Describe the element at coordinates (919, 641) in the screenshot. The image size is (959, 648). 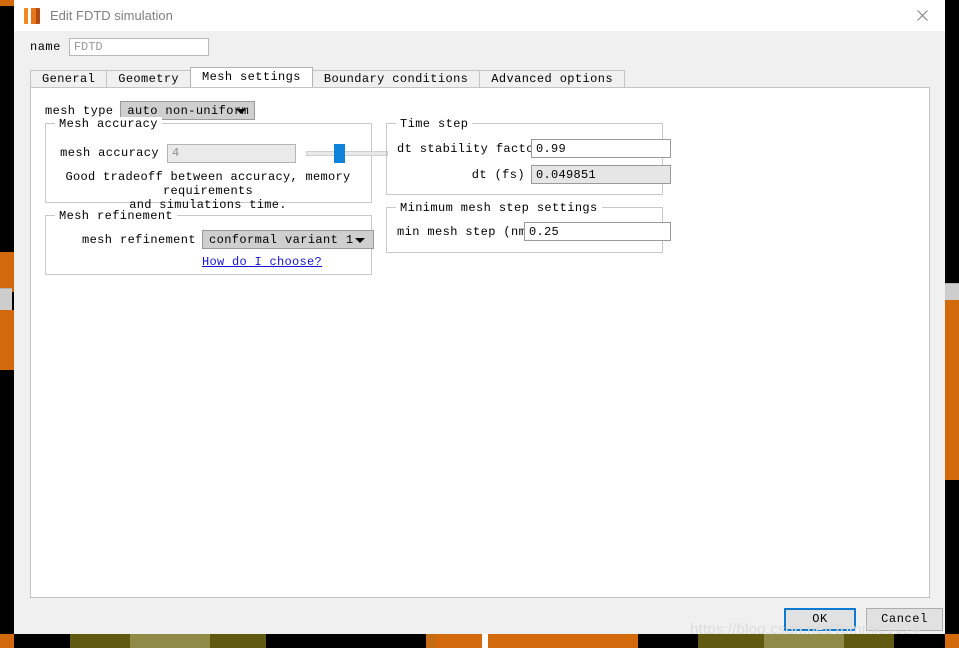
I see `bottom-segment-o` at that location.